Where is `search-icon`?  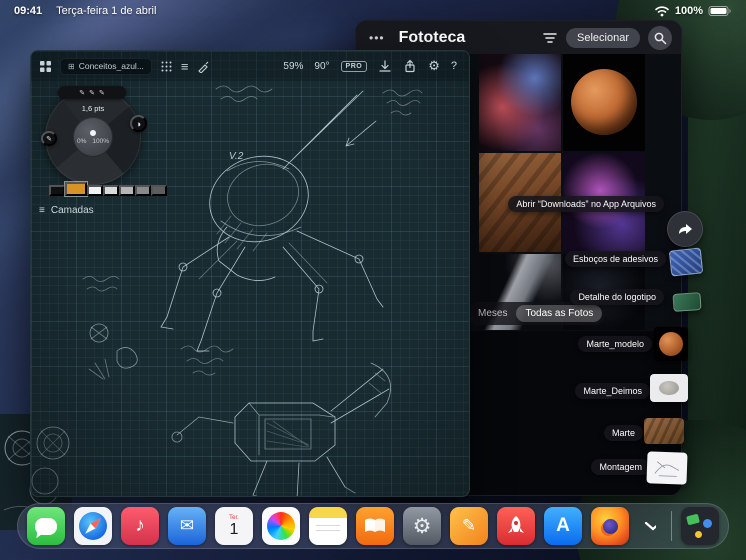 search-icon is located at coordinates (660, 37).